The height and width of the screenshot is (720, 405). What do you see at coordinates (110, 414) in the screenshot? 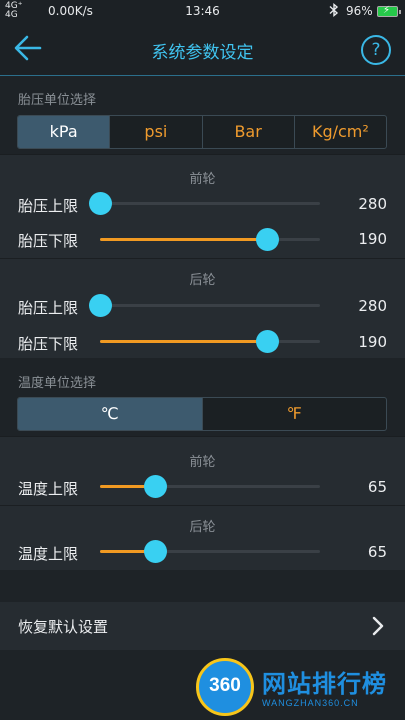
I see `temp-unit-option-celsius: ℃` at bounding box center [110, 414].